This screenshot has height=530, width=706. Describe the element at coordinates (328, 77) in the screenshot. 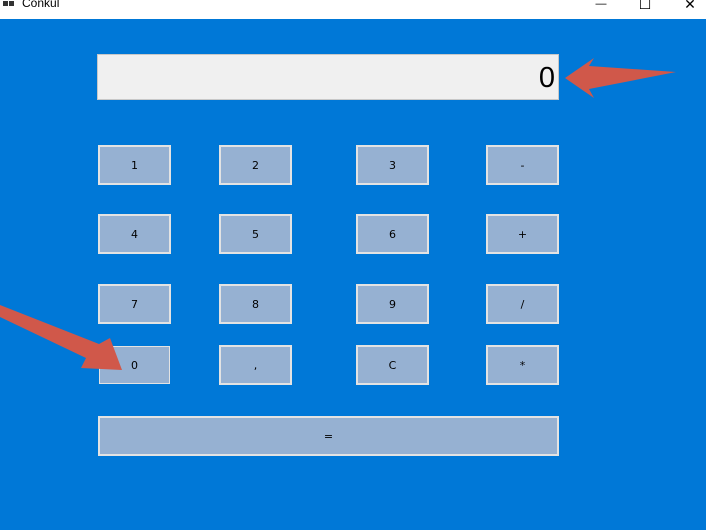

I see `display-field: 0` at that location.